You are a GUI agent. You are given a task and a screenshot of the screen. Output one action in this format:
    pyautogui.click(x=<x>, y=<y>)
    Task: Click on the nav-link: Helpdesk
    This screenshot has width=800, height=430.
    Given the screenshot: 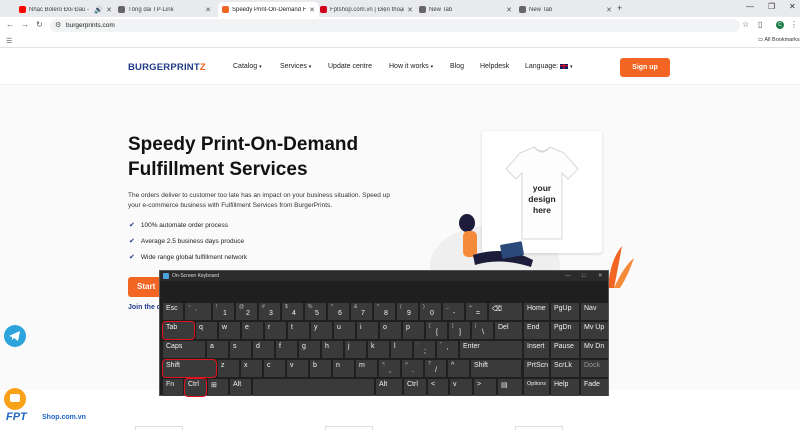 What is the action you would take?
    pyautogui.click(x=494, y=66)
    